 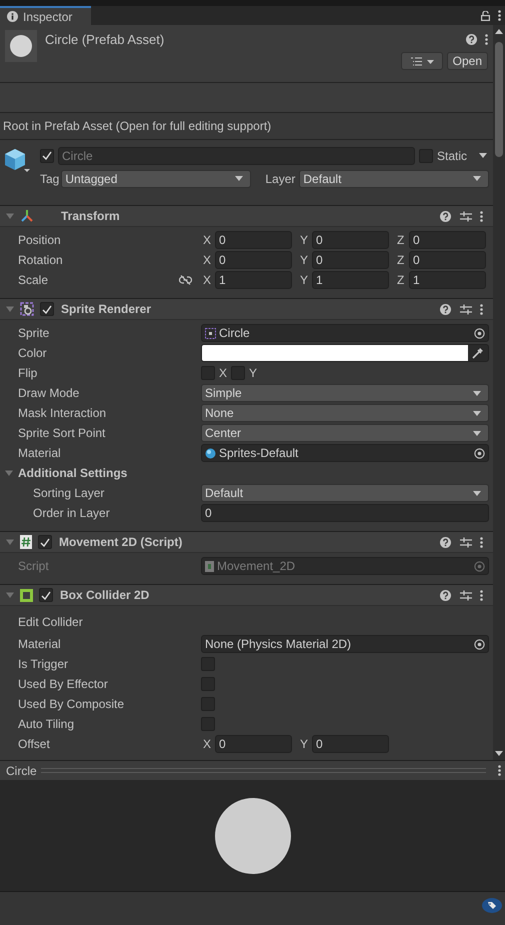 I want to click on open-button: Open, so click(x=467, y=61).